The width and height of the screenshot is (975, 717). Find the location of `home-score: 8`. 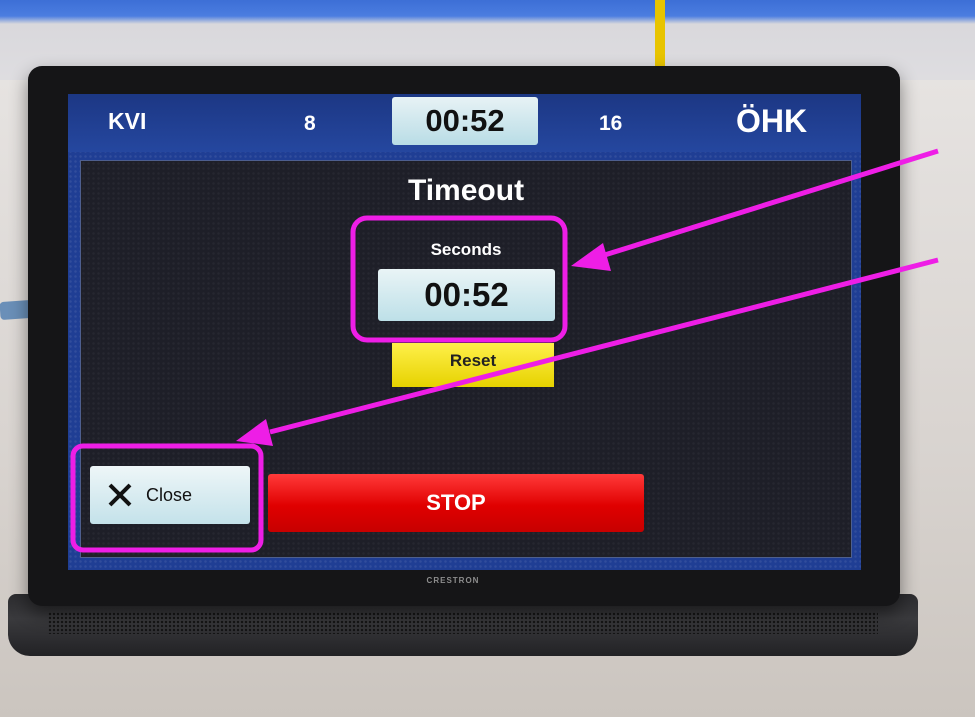

home-score: 8 is located at coordinates (310, 123).